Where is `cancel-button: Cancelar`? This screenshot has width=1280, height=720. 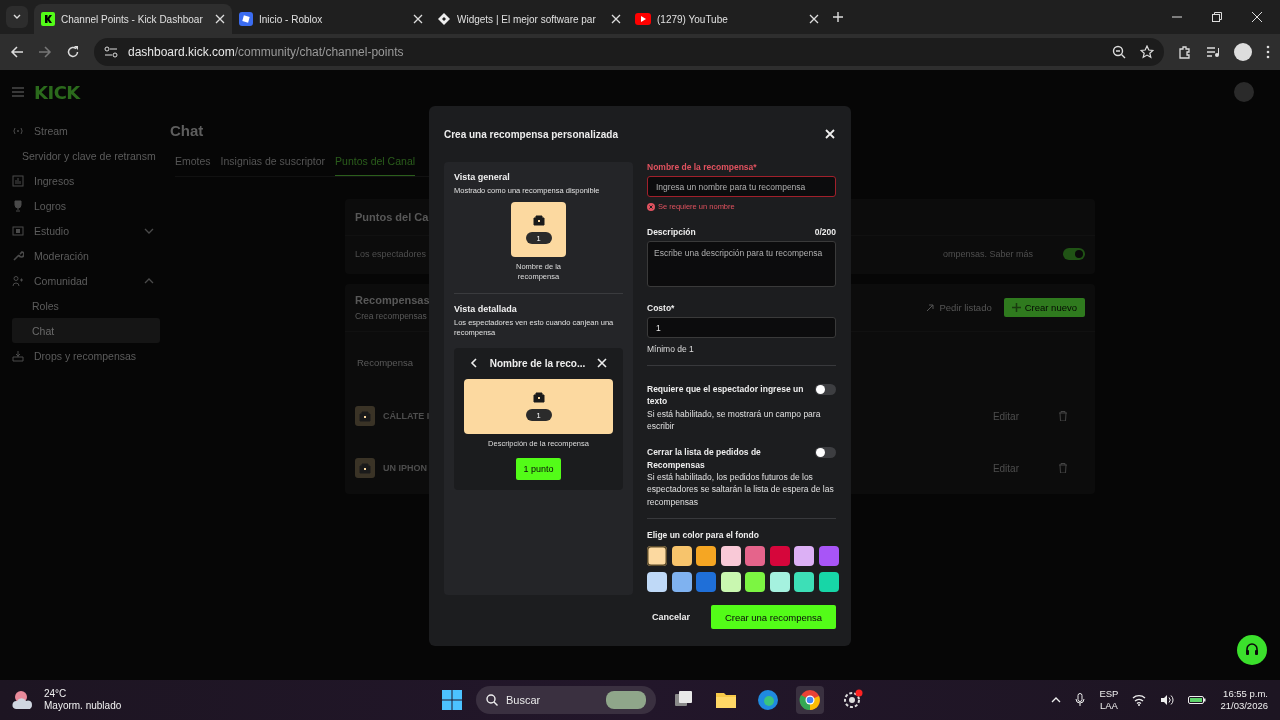
cancel-button: Cancelar is located at coordinates (670, 617).